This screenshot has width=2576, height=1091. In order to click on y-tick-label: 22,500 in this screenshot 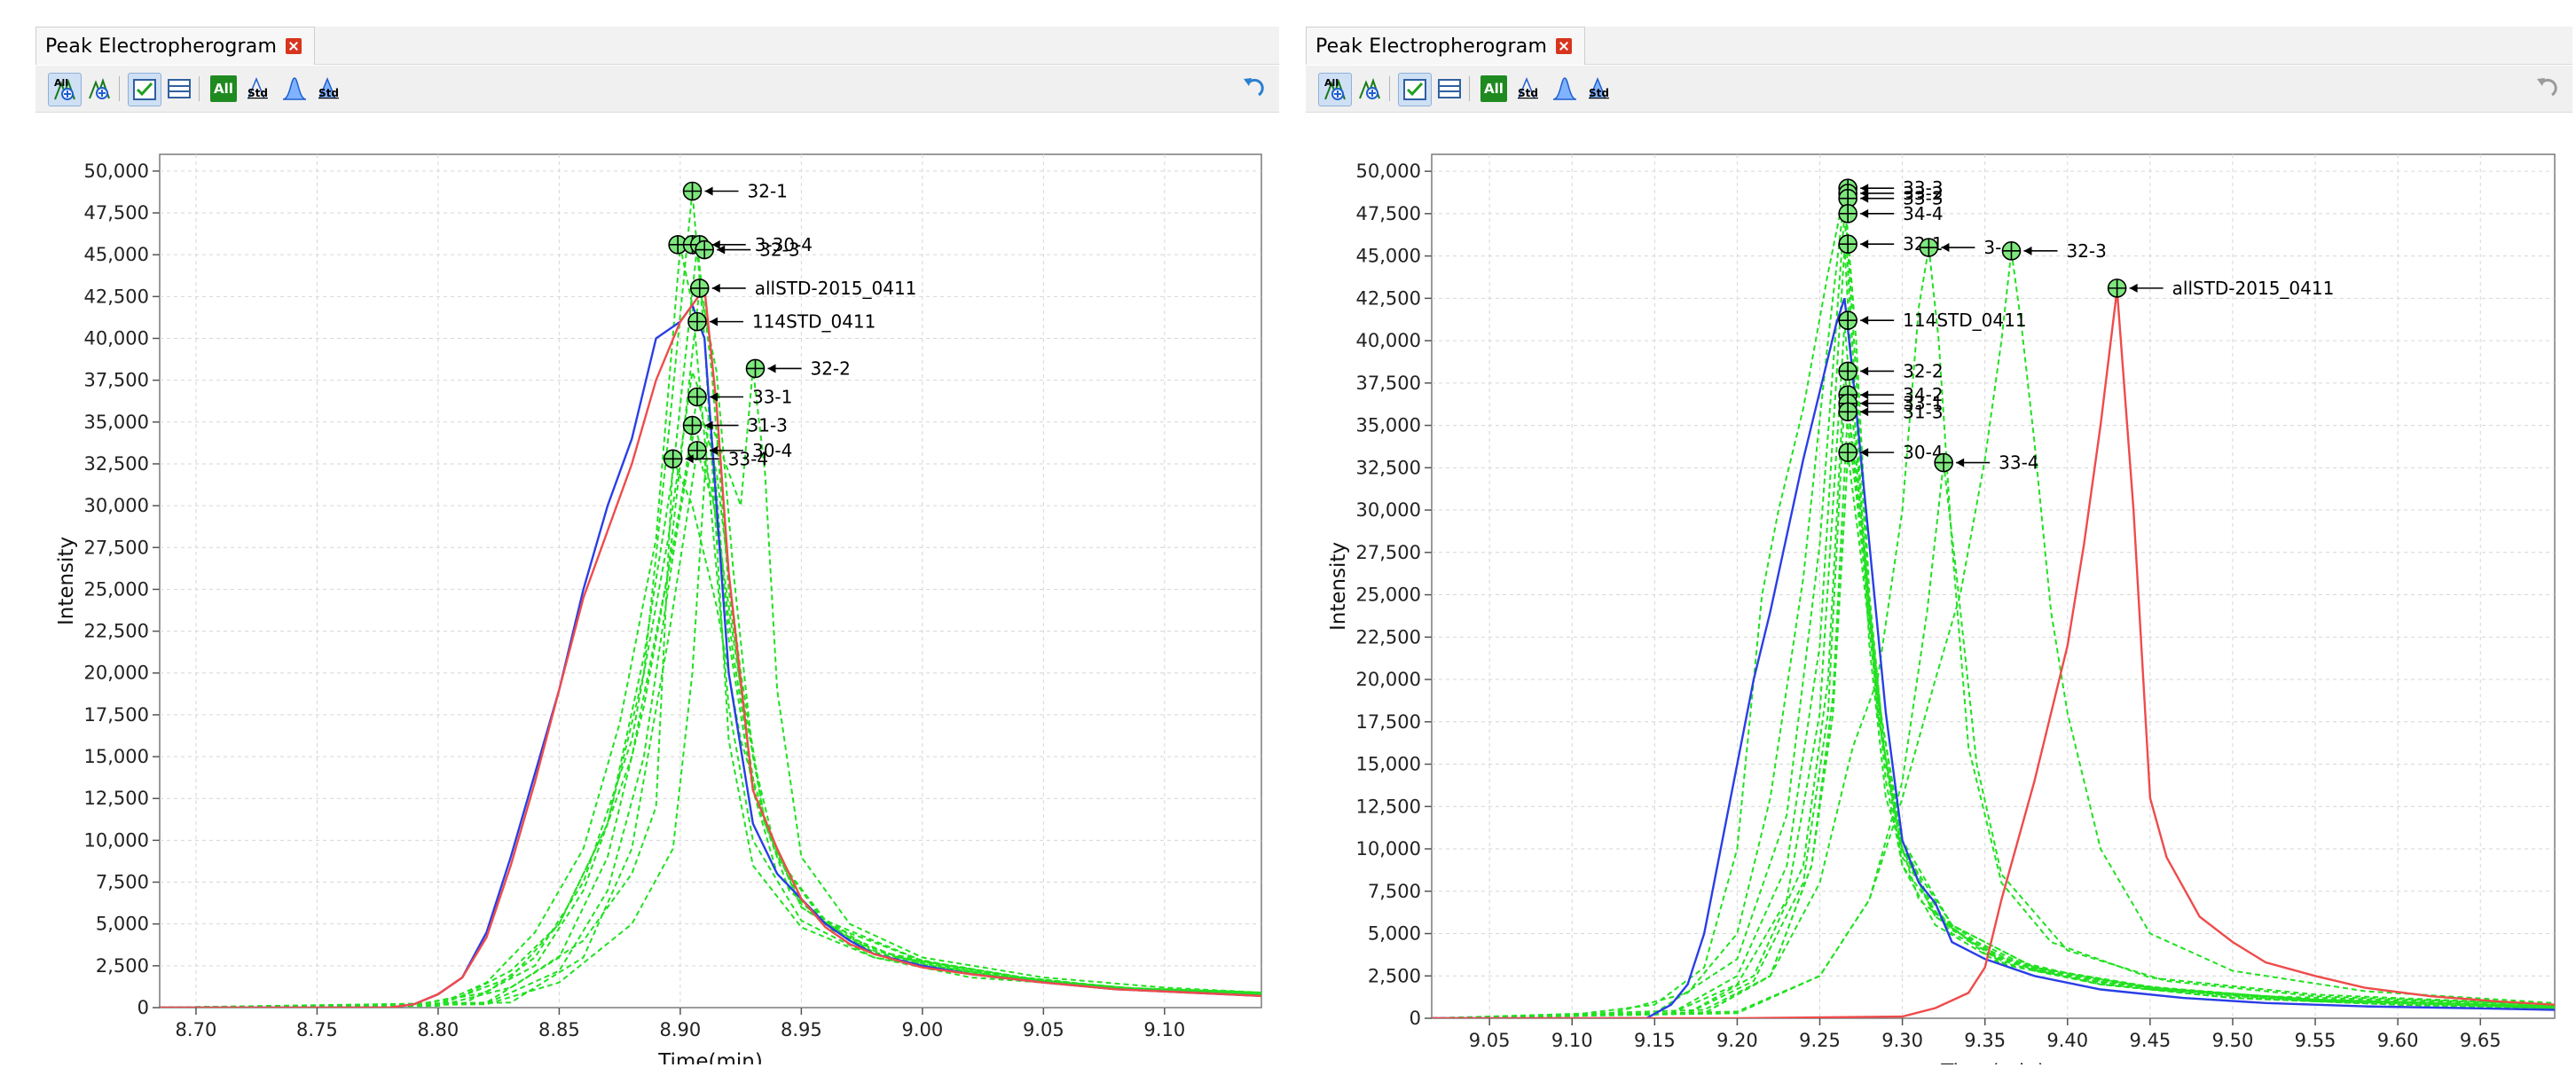, I will do `click(1388, 637)`.